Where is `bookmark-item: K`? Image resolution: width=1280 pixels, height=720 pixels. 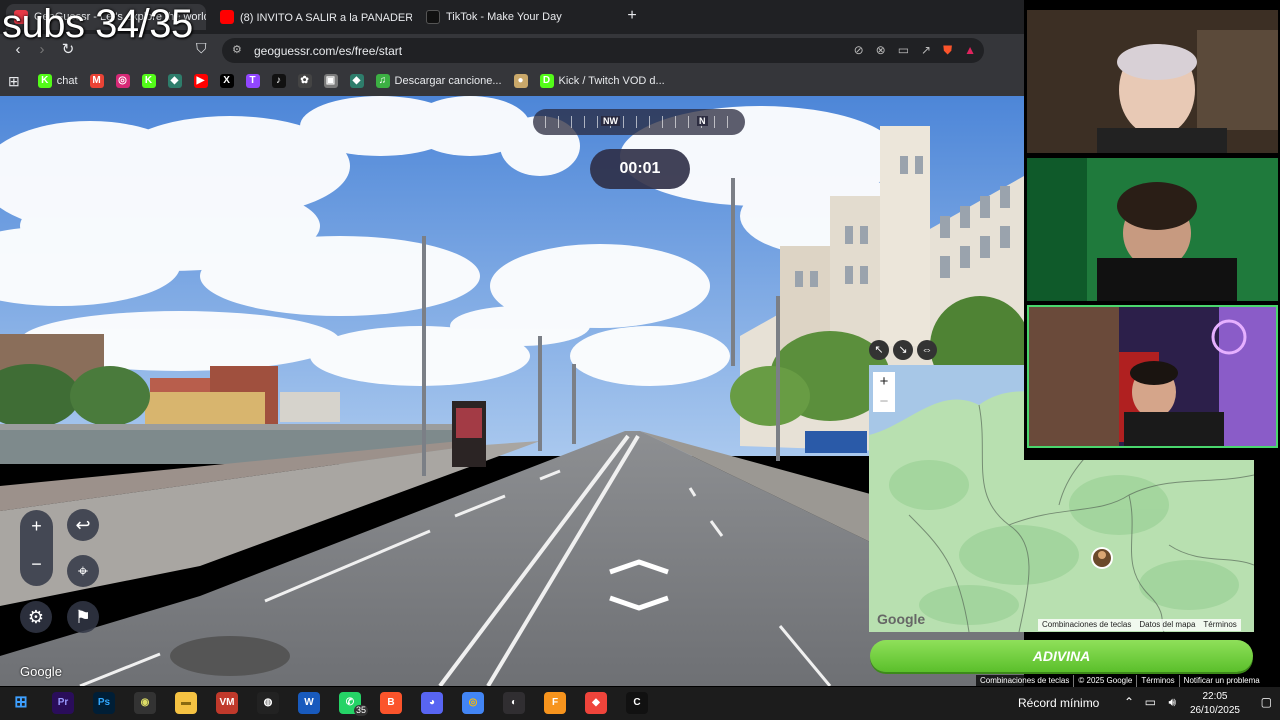
bookmark-item: K is located at coordinates (148, 81).